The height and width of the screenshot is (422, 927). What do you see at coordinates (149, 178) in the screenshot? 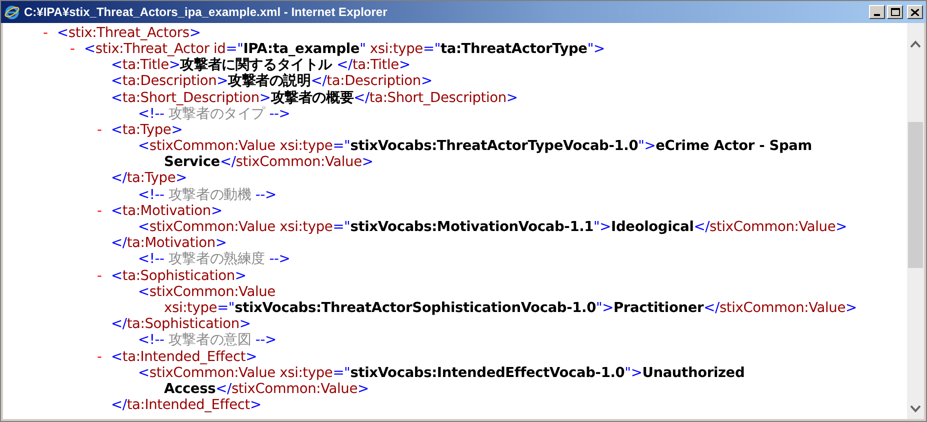
I see `xml-line: </ta:Type>` at bounding box center [149, 178].